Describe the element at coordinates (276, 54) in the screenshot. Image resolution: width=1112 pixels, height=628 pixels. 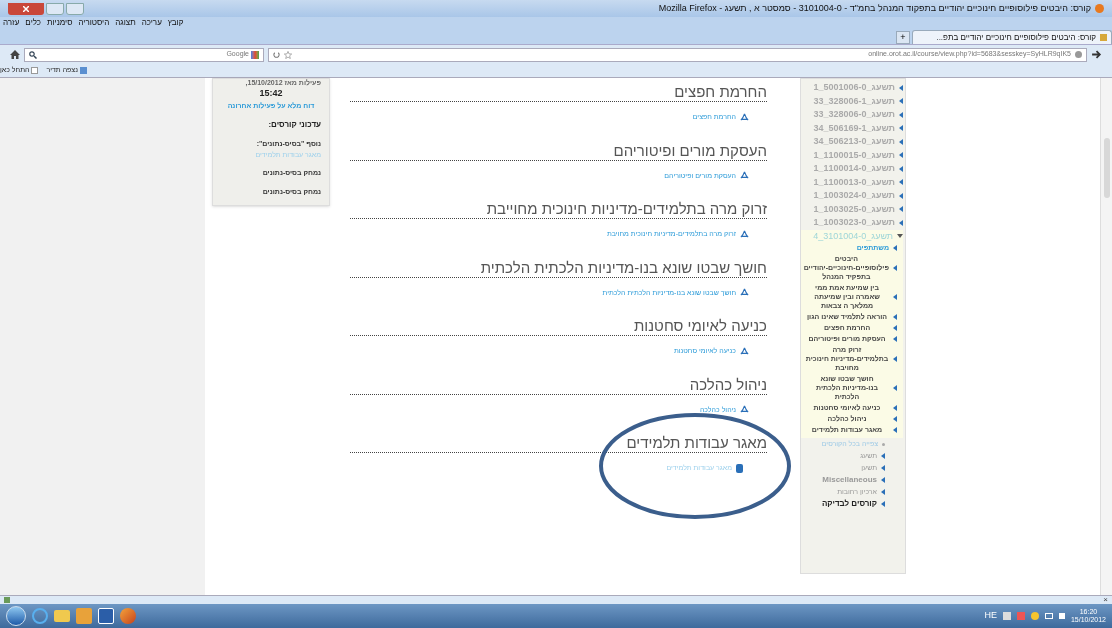
I see `reload-icon` at that location.